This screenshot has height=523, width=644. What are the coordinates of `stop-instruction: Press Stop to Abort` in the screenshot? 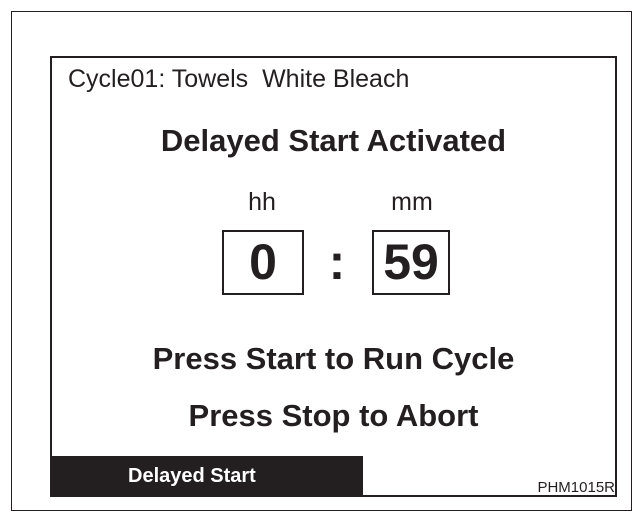 It's located at (333, 415).